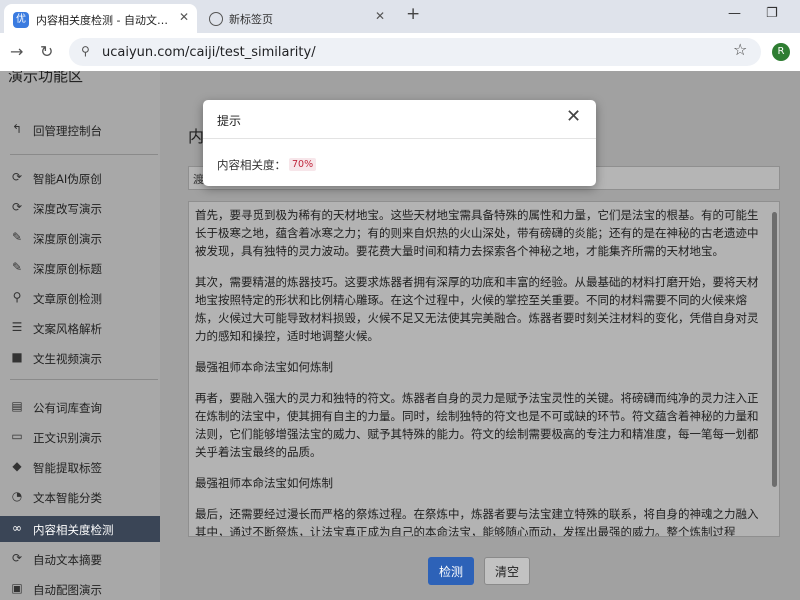 Image resolution: width=800 pixels, height=600 pixels. What do you see at coordinates (781, 52) in the screenshot?
I see `profile-avatar: R` at bounding box center [781, 52].